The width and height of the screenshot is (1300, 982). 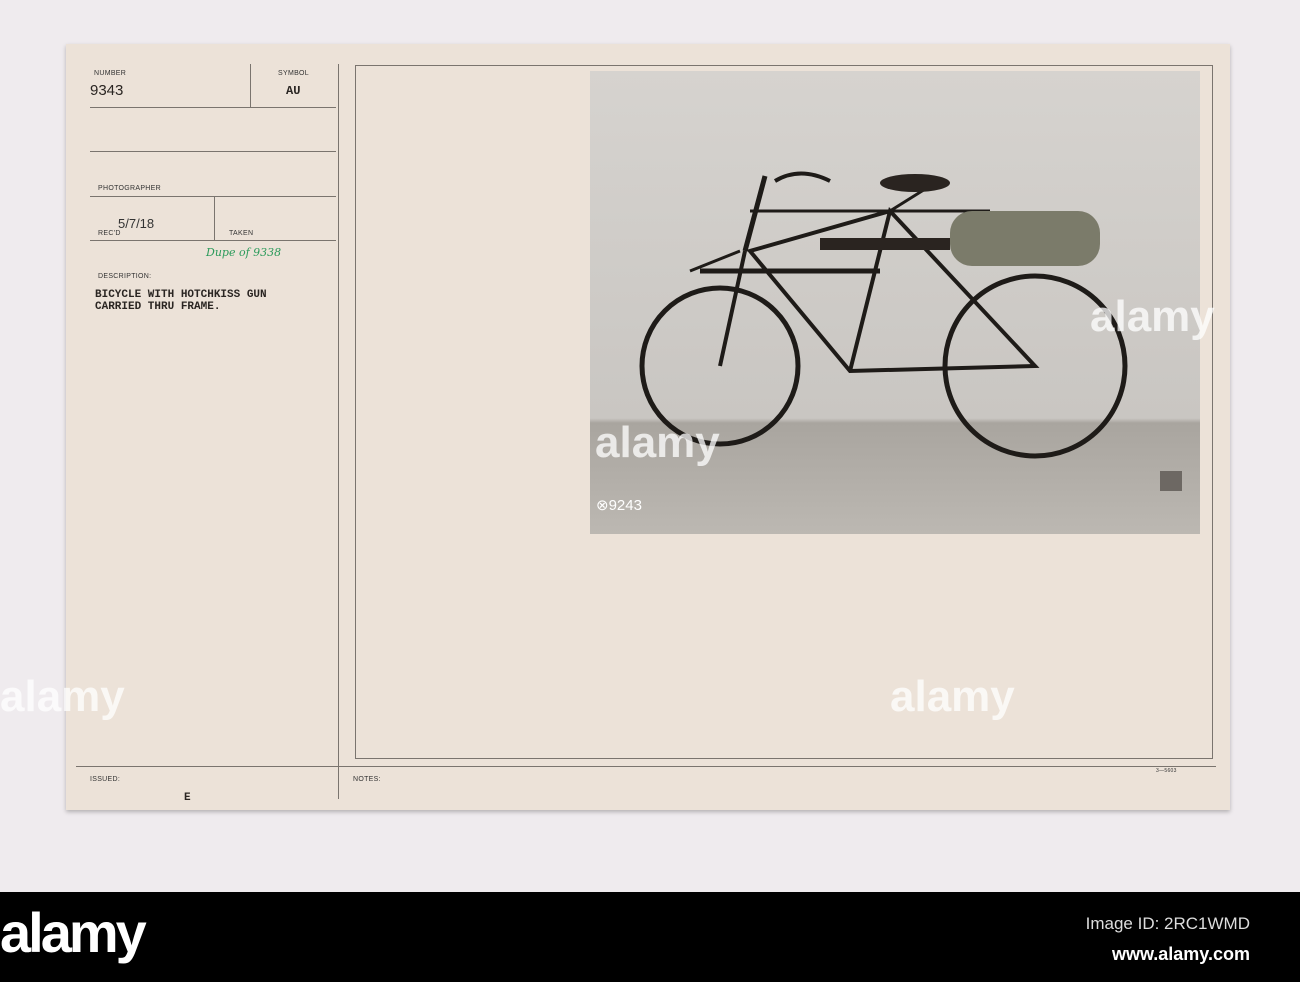 I want to click on issued-value: E, so click(x=187, y=798).